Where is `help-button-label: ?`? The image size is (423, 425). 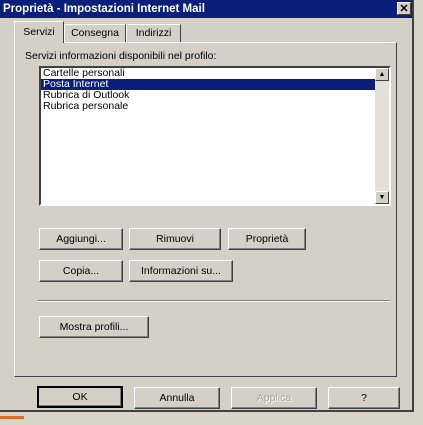 help-button-label: ? is located at coordinates (364, 398).